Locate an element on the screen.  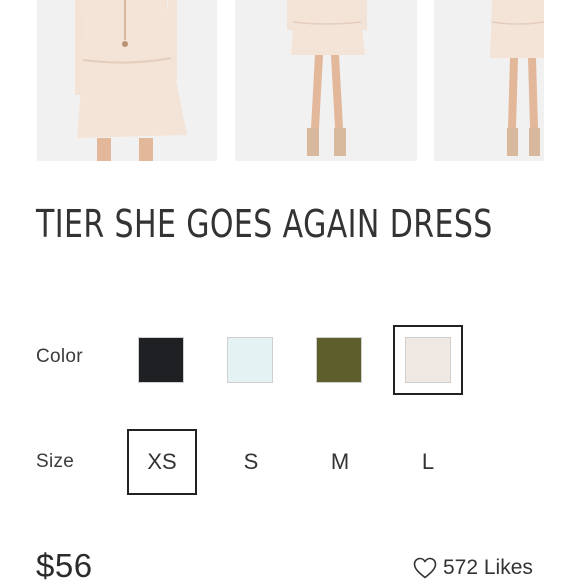
product-price: $56 is located at coordinates (64, 563).